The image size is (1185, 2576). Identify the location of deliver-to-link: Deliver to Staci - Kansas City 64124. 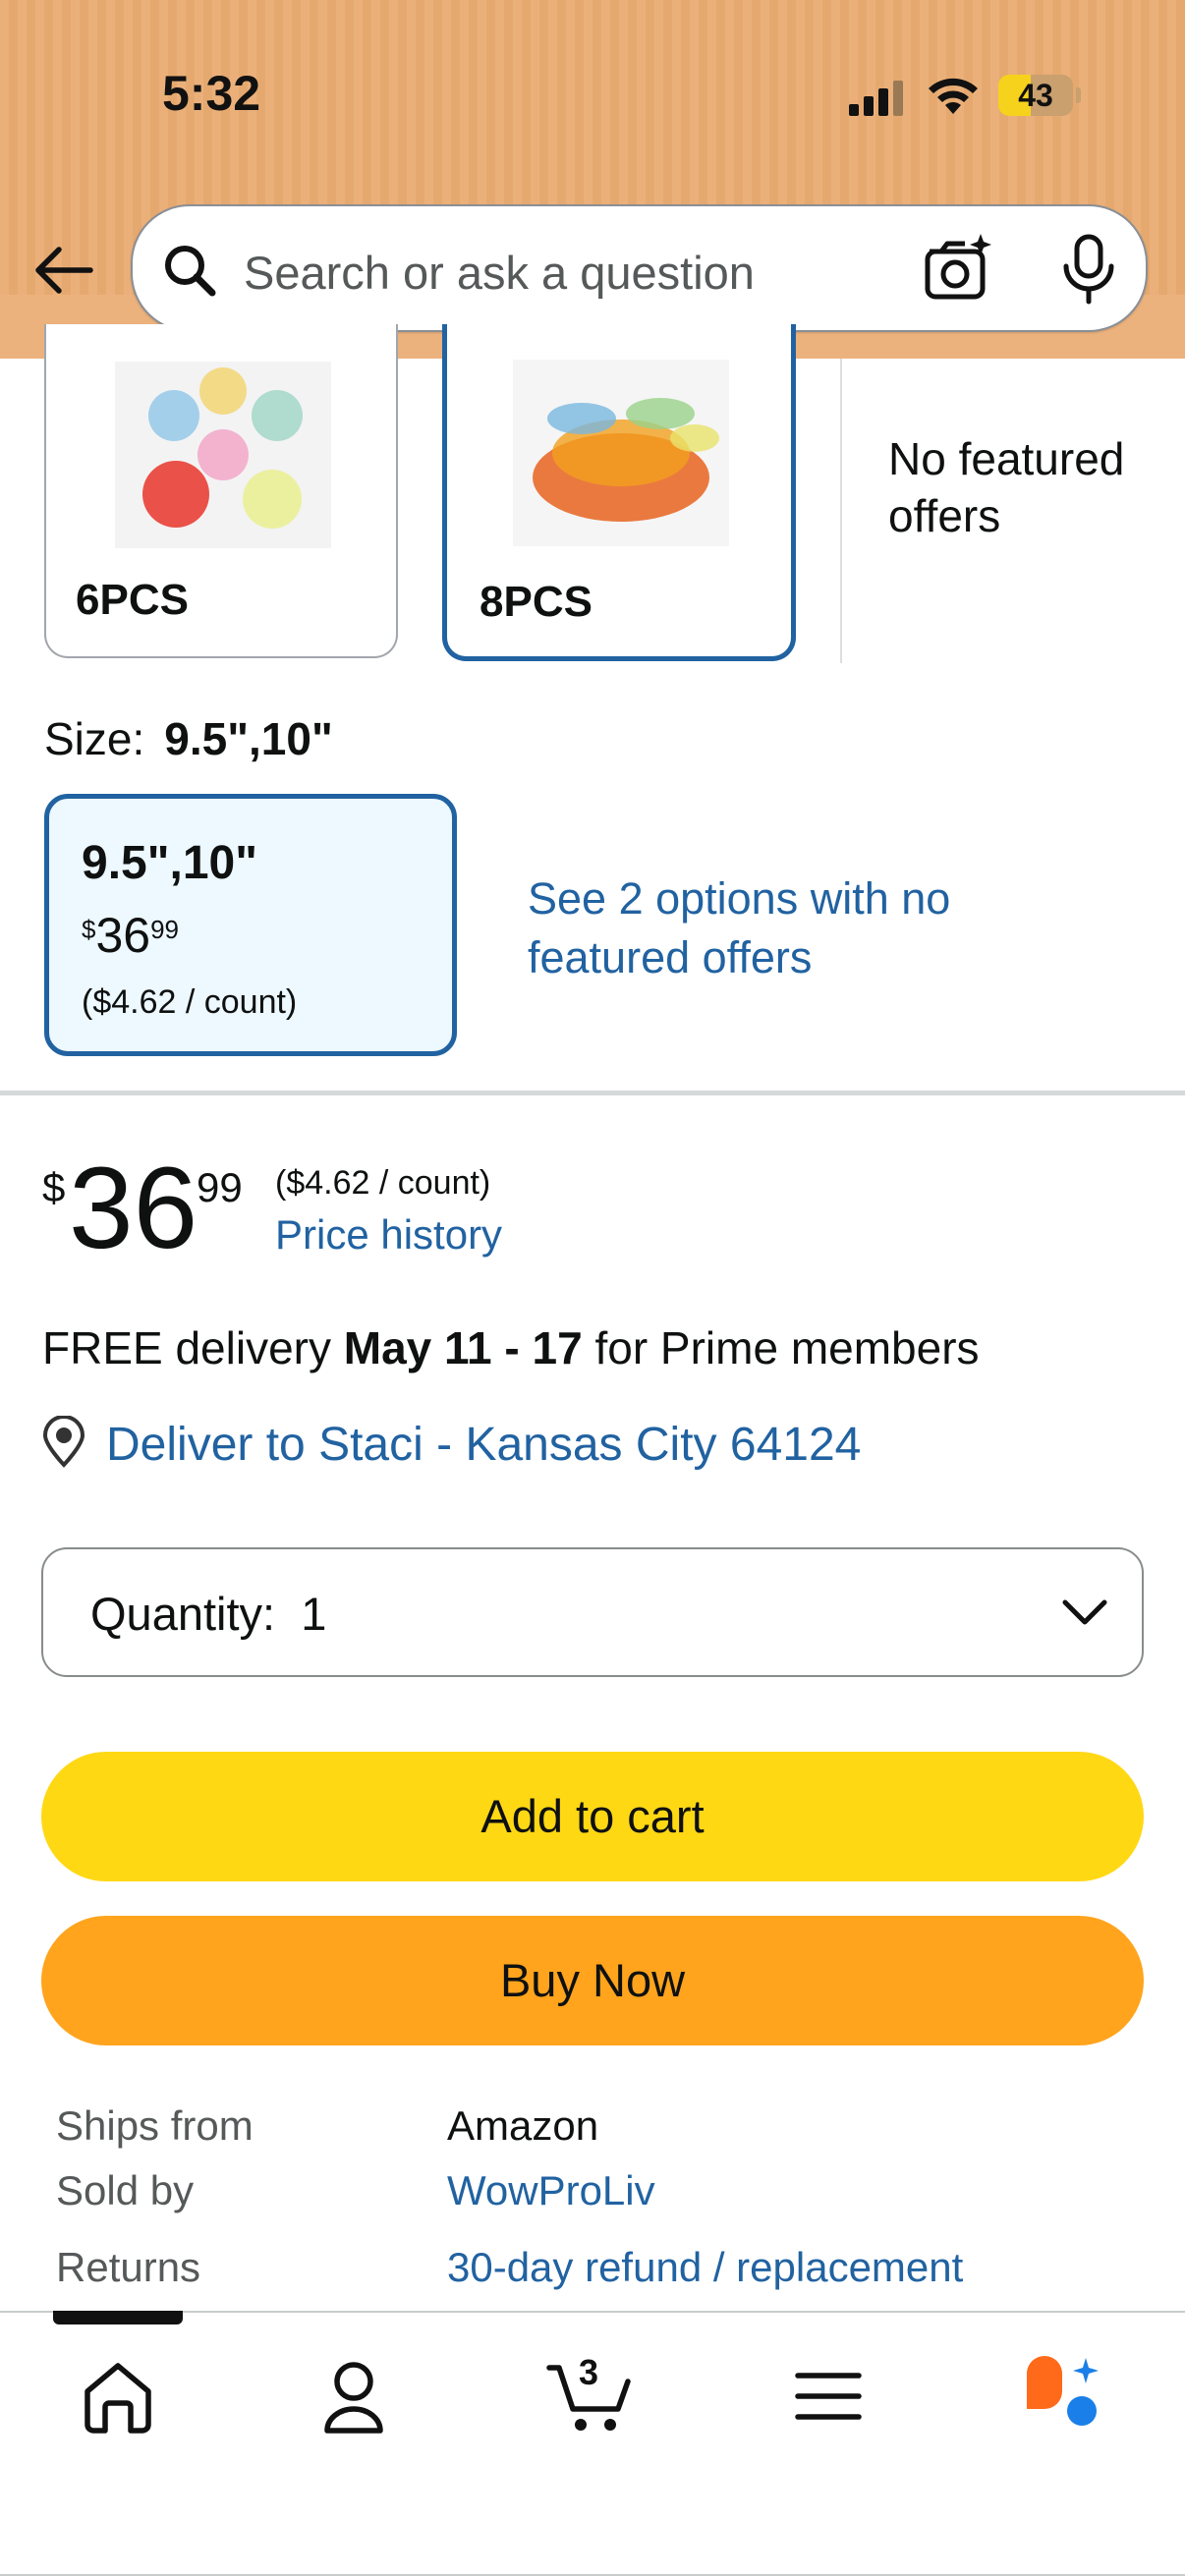
(484, 1445).